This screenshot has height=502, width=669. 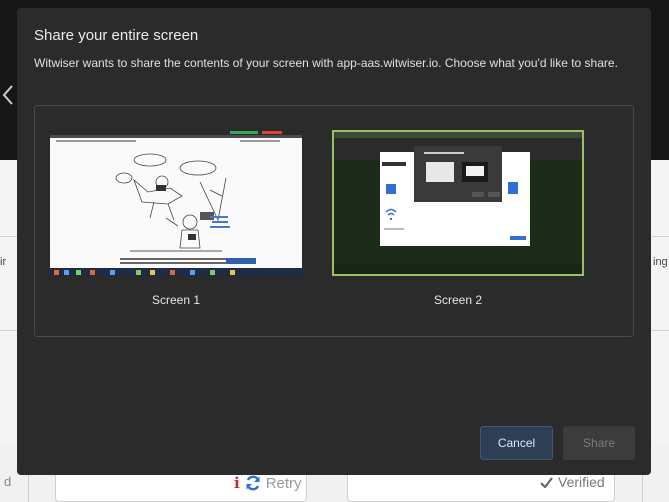 I want to click on info-icon: i, so click(x=237, y=483).